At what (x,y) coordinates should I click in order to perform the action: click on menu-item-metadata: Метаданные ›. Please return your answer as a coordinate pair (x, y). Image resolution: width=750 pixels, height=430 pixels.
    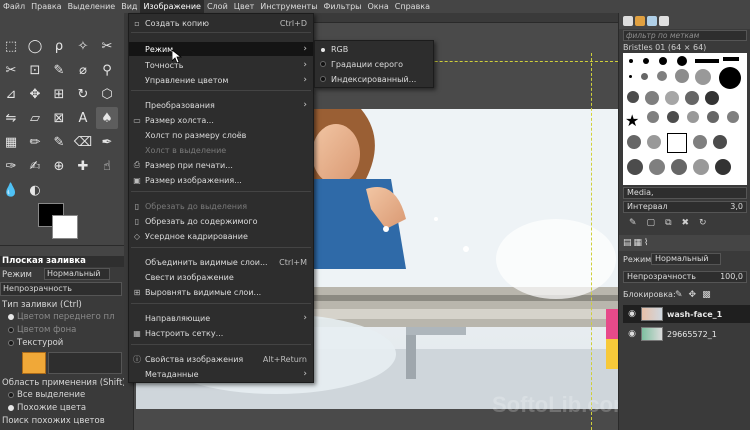
    Looking at the image, I should click on (221, 374).